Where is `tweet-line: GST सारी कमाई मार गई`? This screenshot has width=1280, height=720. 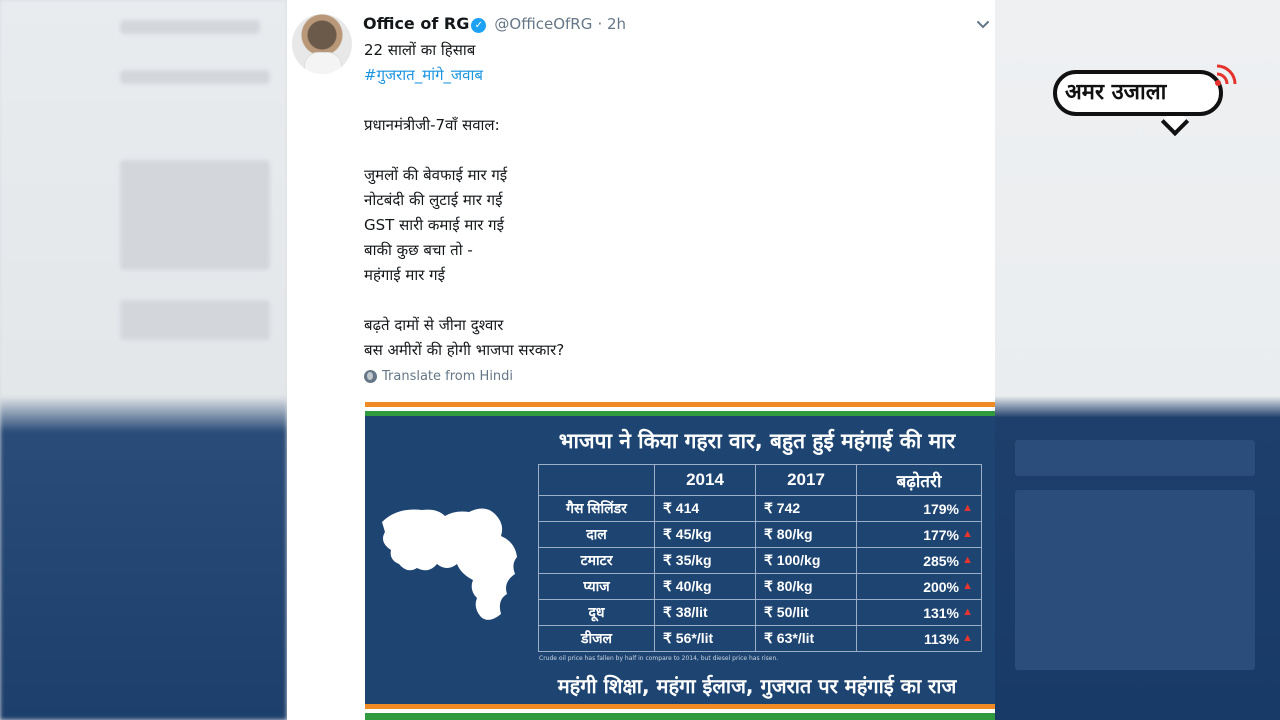
tweet-line: GST सारी कमाई मार गई is located at coordinates (434, 225).